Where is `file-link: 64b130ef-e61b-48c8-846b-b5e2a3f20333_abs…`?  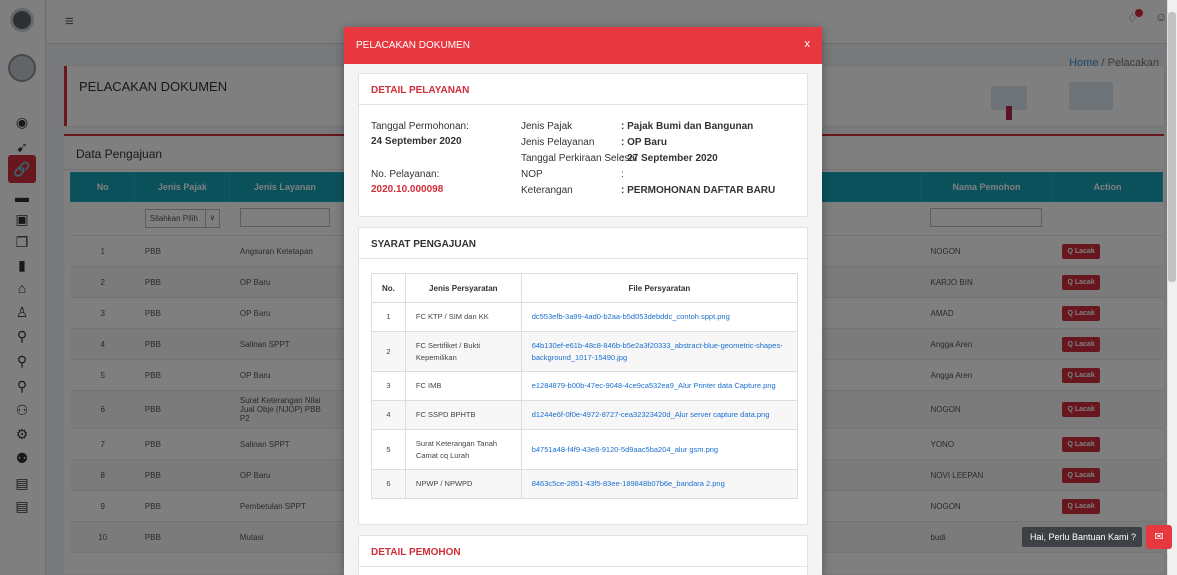 file-link: 64b130ef-e61b-48c8-846b-b5e2a3f20333_abs… is located at coordinates (659, 351).